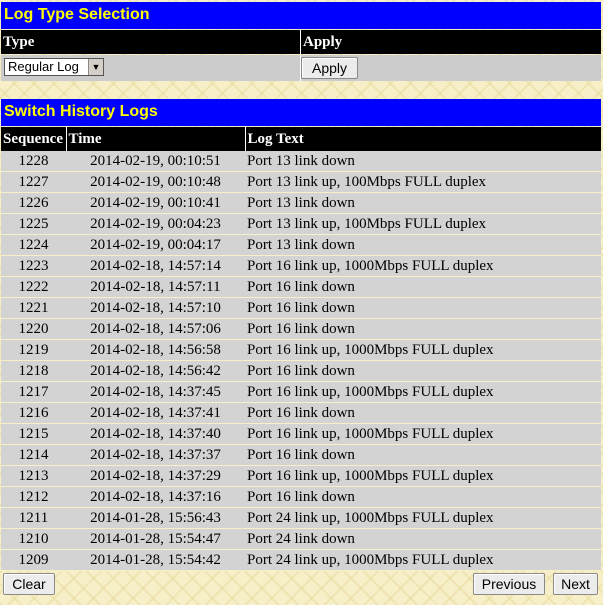 Image resolution: width=603 pixels, height=605 pixels. What do you see at coordinates (33, 455) in the screenshot?
I see `sequence-cell: 1214` at bounding box center [33, 455].